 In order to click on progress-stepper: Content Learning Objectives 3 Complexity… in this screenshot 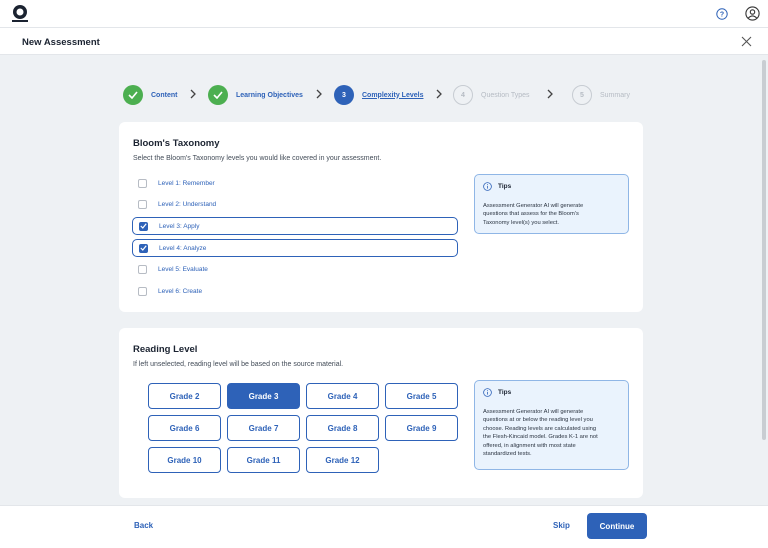, I will do `click(385, 95)`.